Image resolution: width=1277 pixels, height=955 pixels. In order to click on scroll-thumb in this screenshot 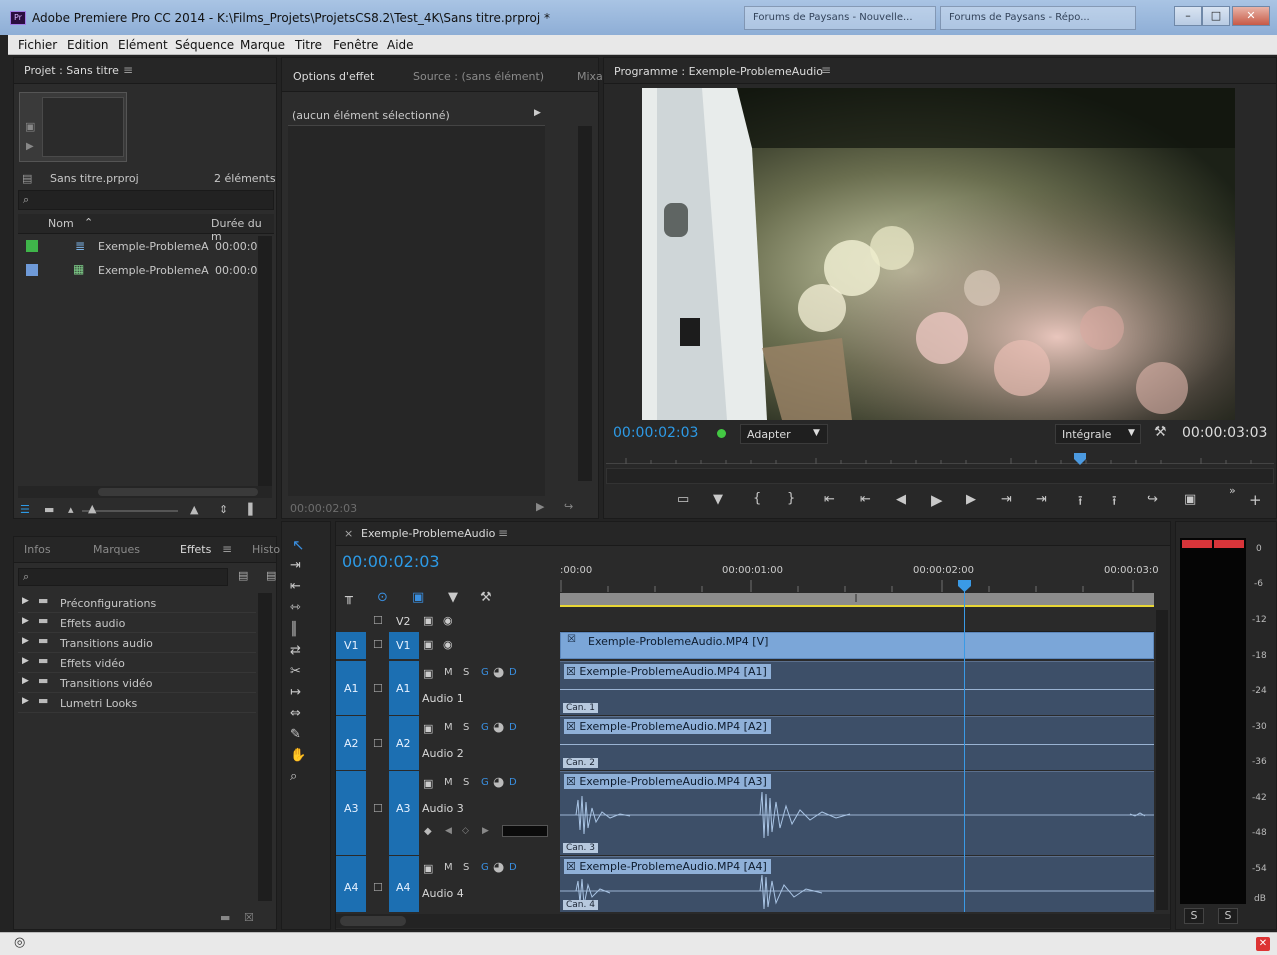, I will do `click(178, 492)`.